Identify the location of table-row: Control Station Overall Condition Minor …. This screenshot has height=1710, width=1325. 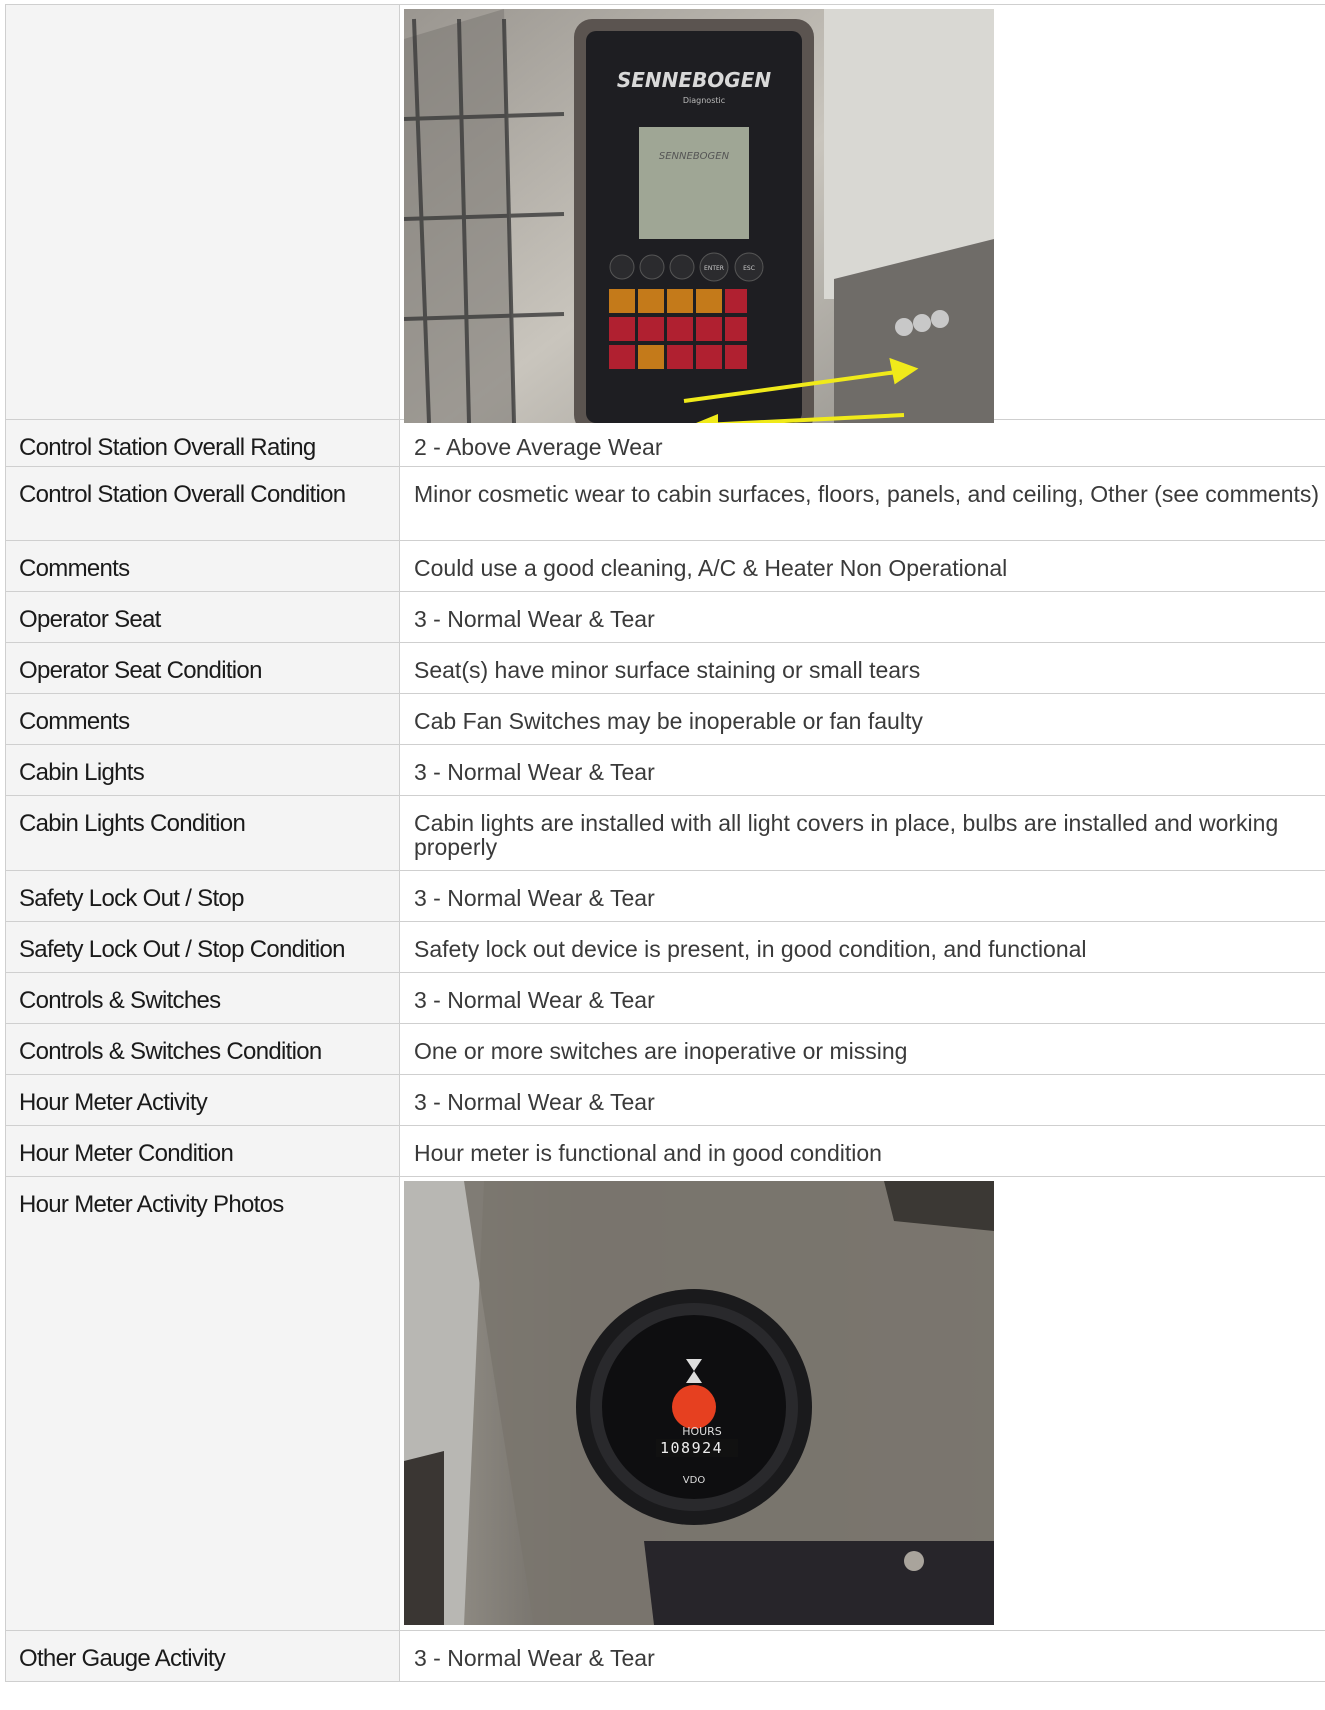
(665, 504).